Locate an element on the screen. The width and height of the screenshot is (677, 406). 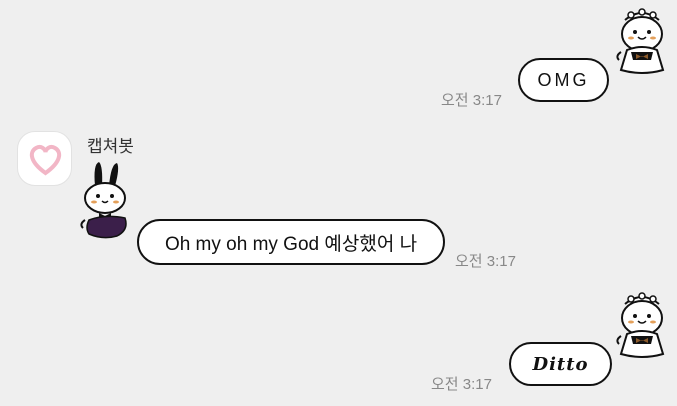
heart-icon is located at coordinates (45, 160).